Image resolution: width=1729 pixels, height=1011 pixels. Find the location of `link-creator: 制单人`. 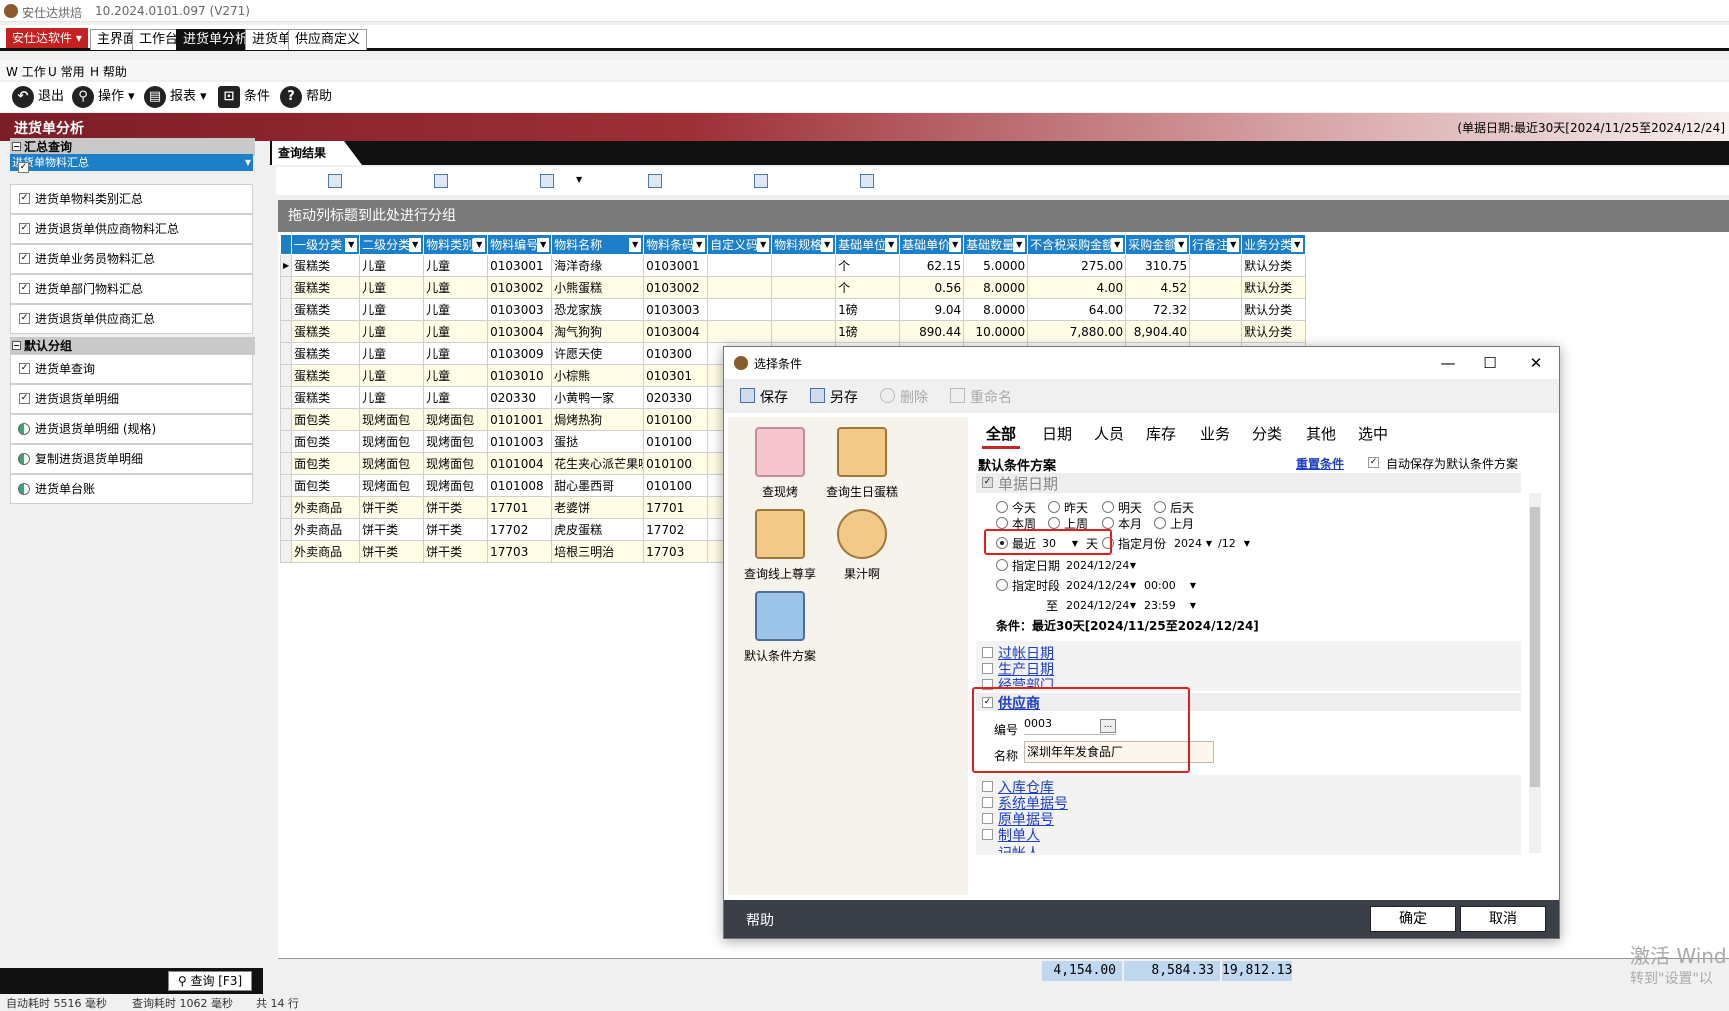

link-creator: 制单人 is located at coordinates (1019, 835).